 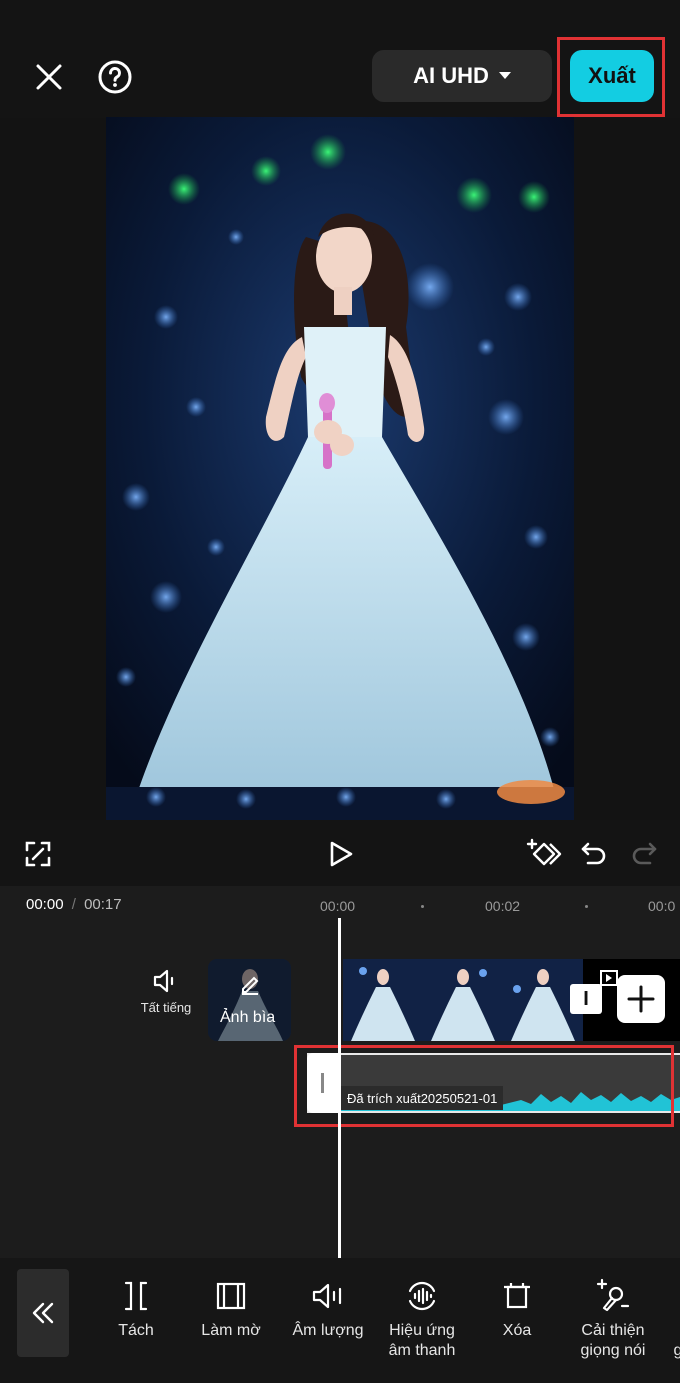 I want to click on cover-button: Ảnh bìa, so click(x=249, y=1000).